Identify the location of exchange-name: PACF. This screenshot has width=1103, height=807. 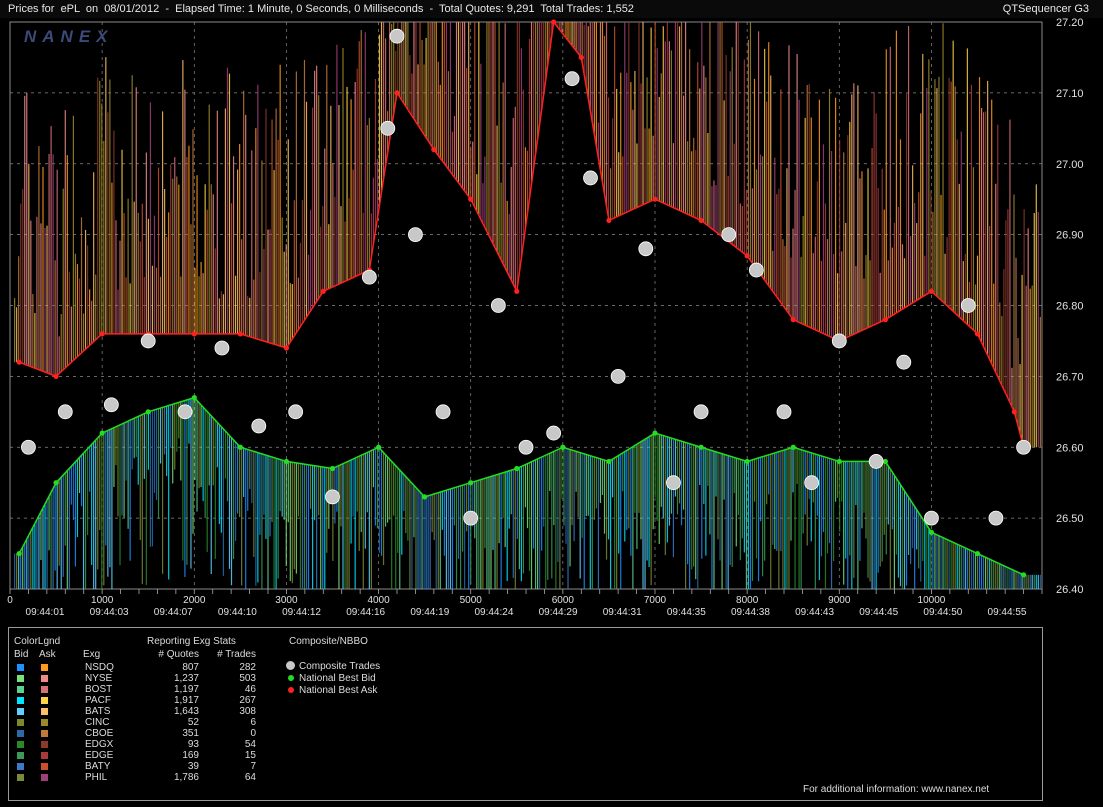
(98, 700).